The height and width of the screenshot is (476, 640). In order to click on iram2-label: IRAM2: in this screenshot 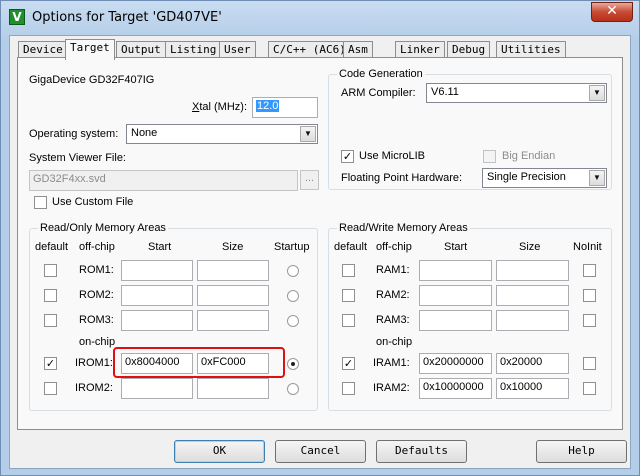, I will do `click(391, 388)`.